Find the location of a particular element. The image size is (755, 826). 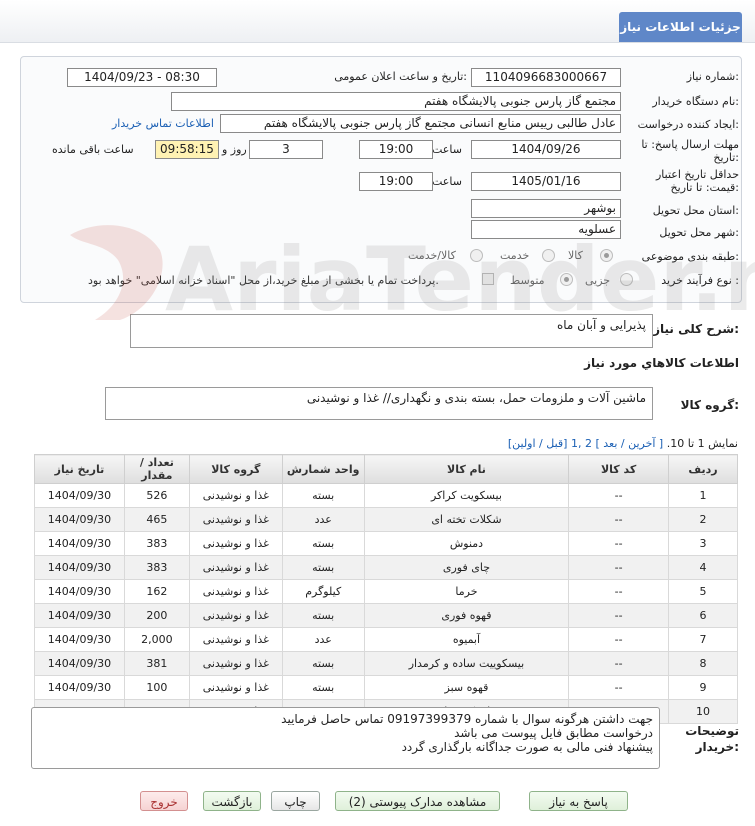

cell-quantity: 381 is located at coordinates (156, 663).